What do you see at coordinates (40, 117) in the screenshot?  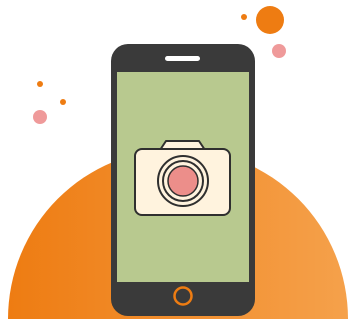 I see `decor-dot-pink-left` at bounding box center [40, 117].